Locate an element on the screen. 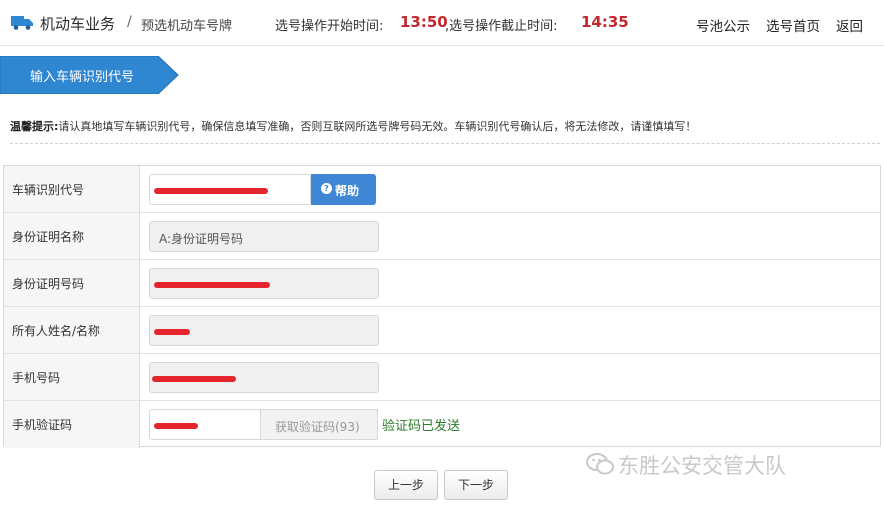 This screenshot has height=508, width=884. nav-home: 选号首页 is located at coordinates (793, 25).